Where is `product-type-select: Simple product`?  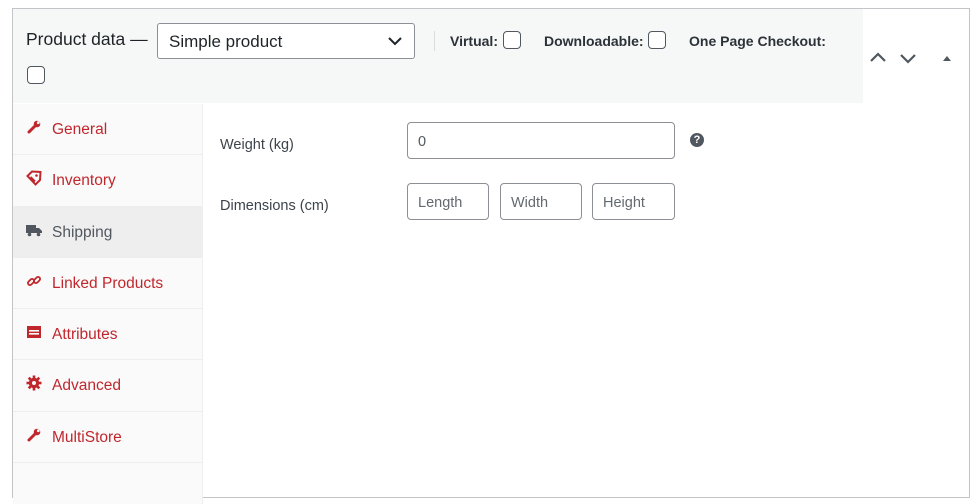 product-type-select: Simple product is located at coordinates (286, 41).